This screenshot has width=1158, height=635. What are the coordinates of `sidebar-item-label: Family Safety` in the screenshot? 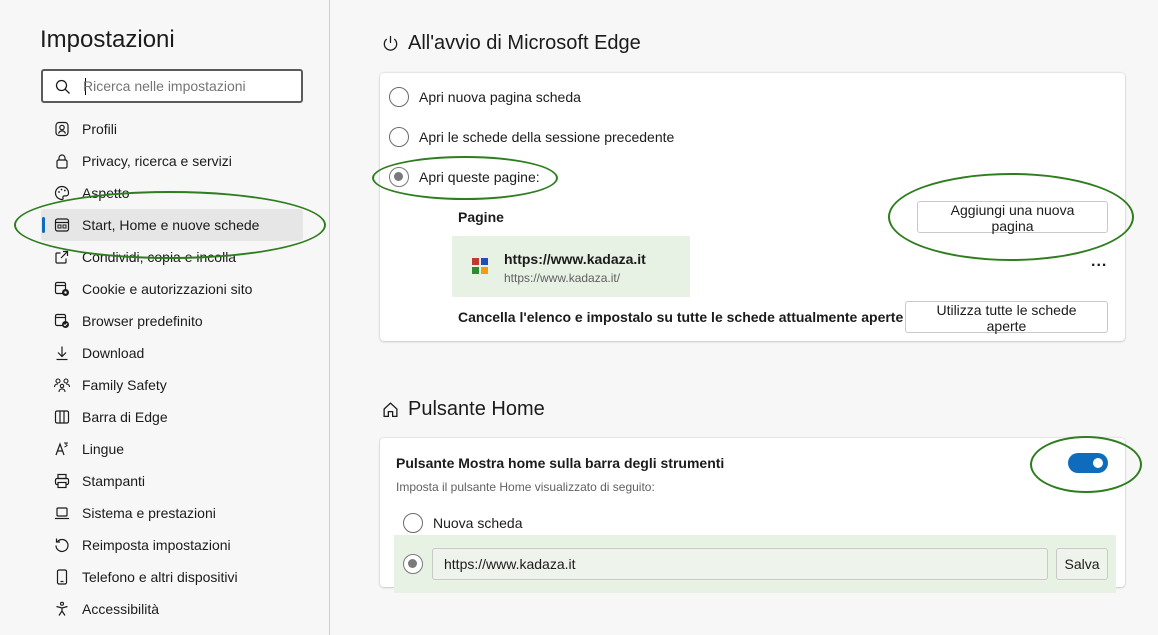 It's located at (124, 385).